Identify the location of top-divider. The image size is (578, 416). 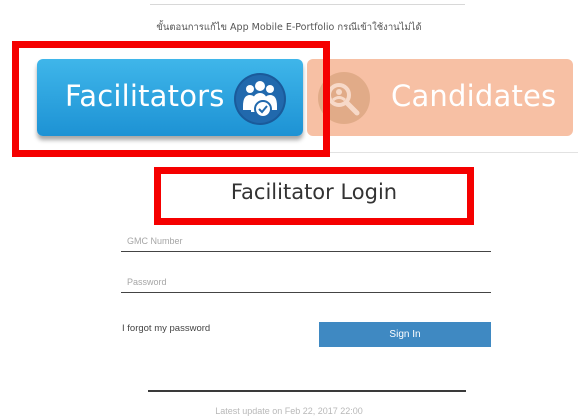
(307, 4).